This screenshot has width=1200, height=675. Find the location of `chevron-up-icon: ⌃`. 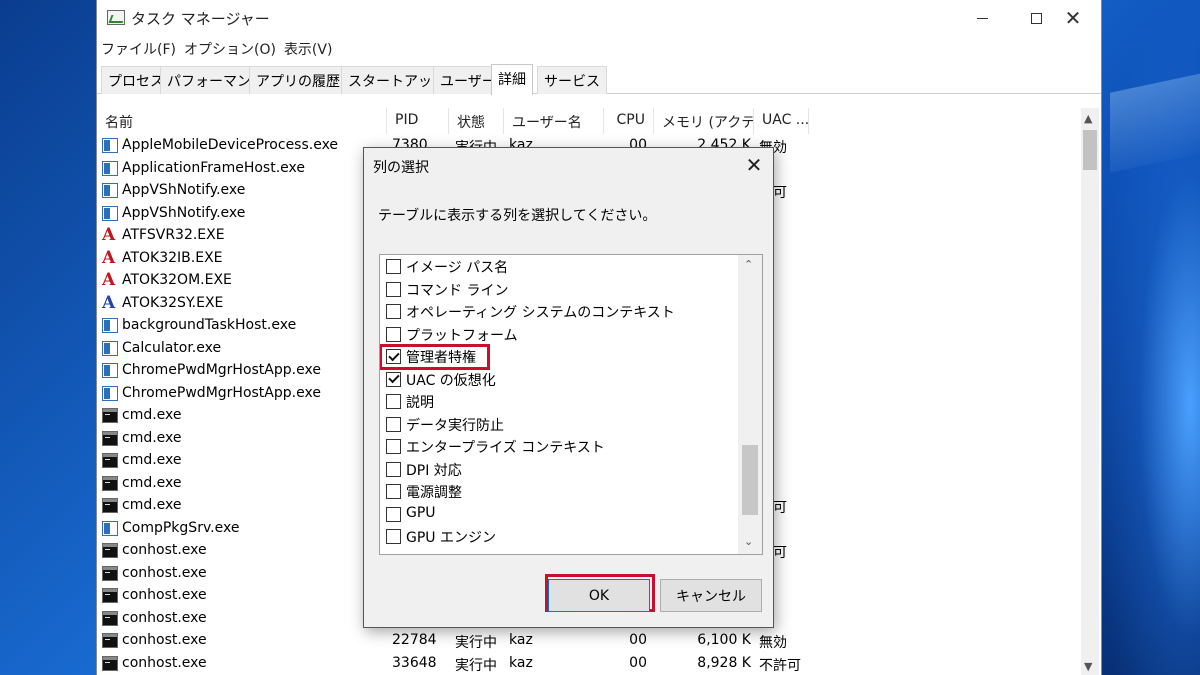

chevron-up-icon: ⌃ is located at coordinates (748, 264).